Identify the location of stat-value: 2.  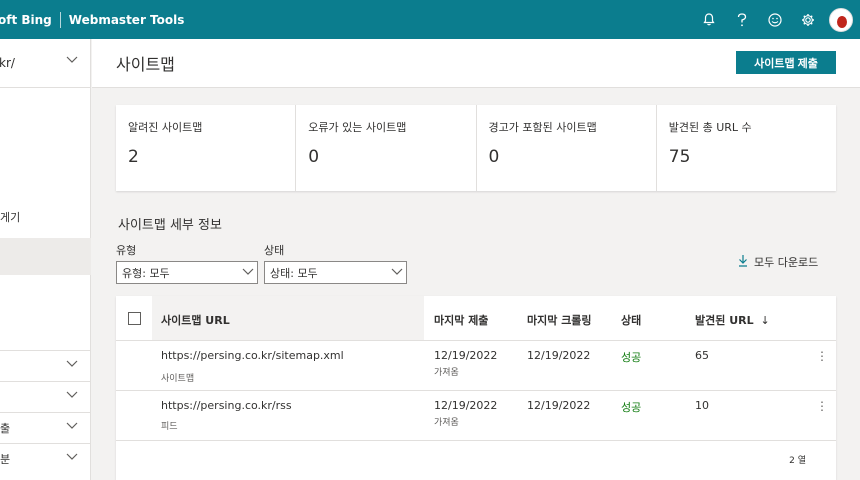
(133, 157).